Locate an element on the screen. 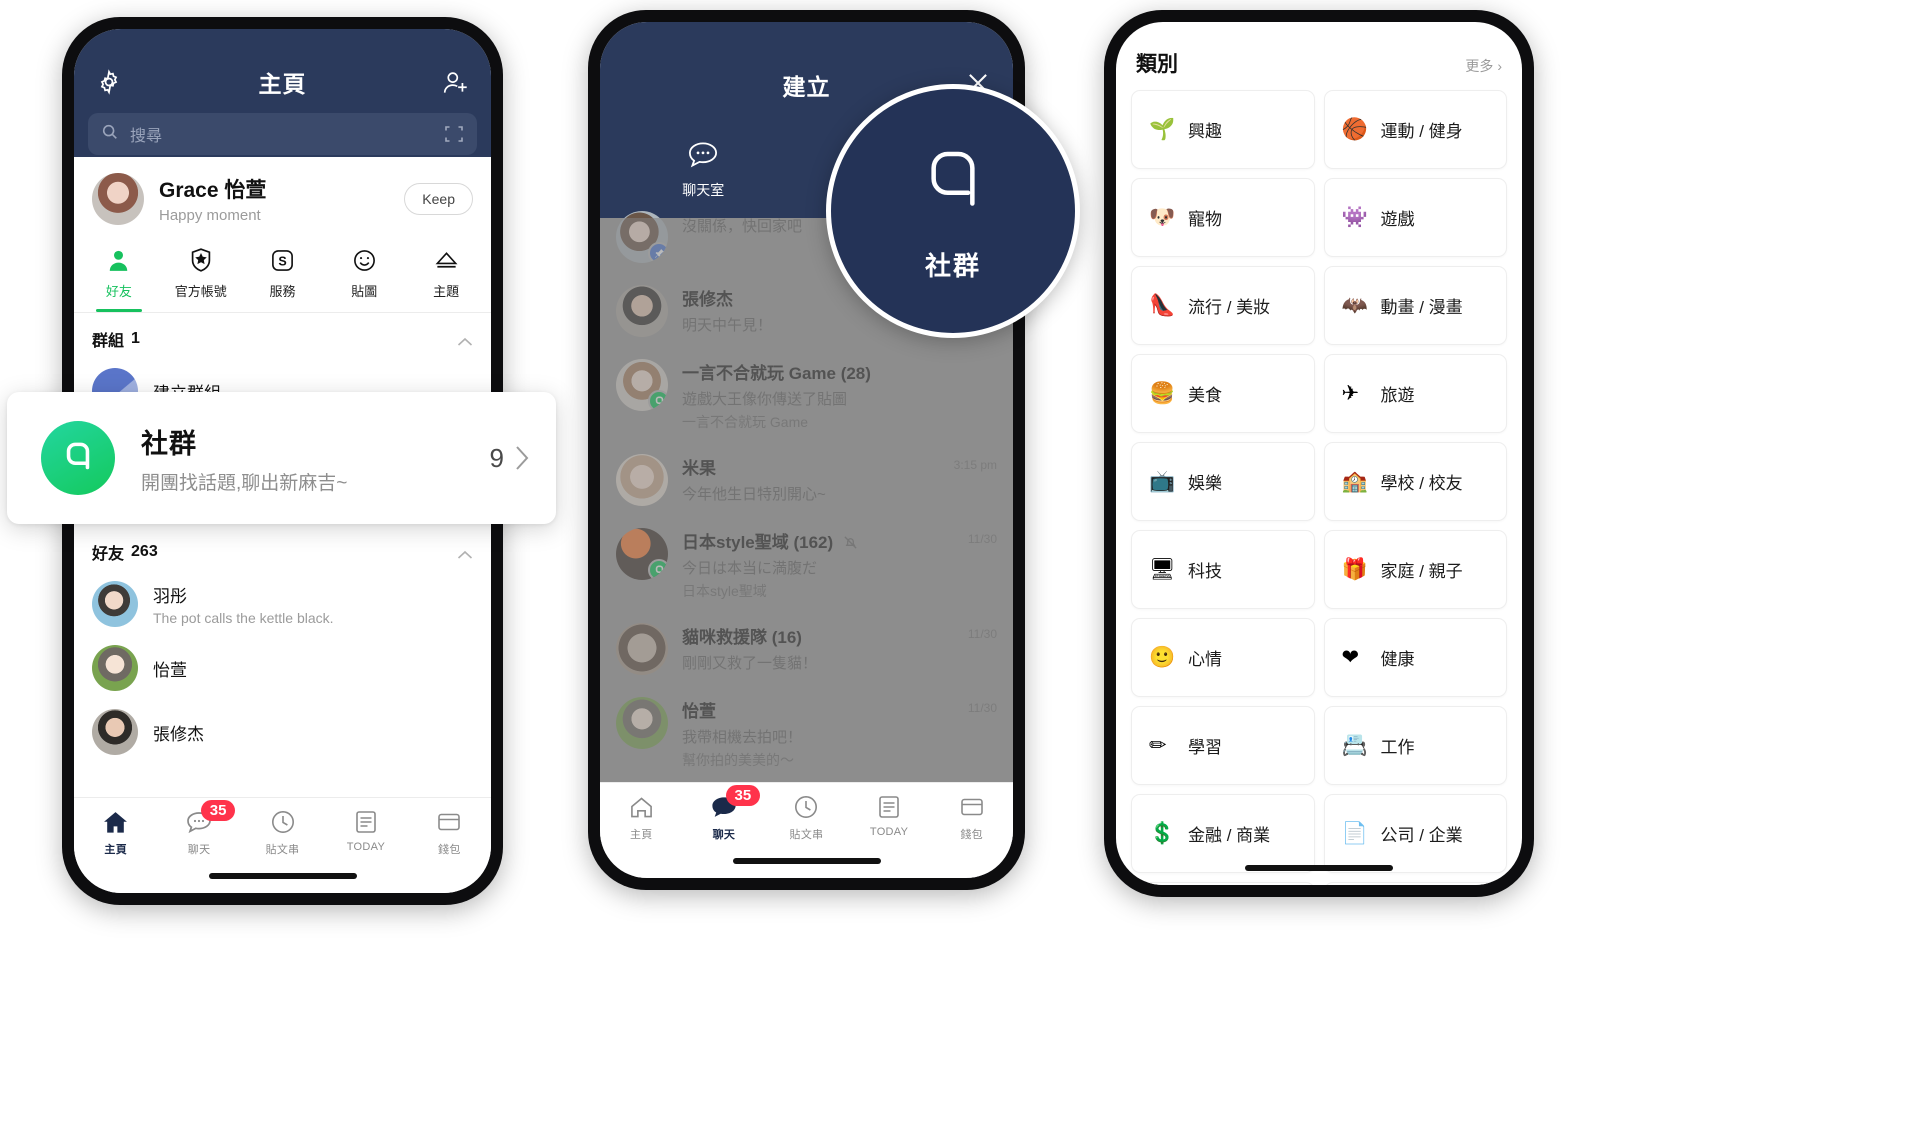 Image resolution: width=1907 pixels, height=1125 pixels. chat-name: 貓咪救援隊 (16) is located at coordinates (742, 637).